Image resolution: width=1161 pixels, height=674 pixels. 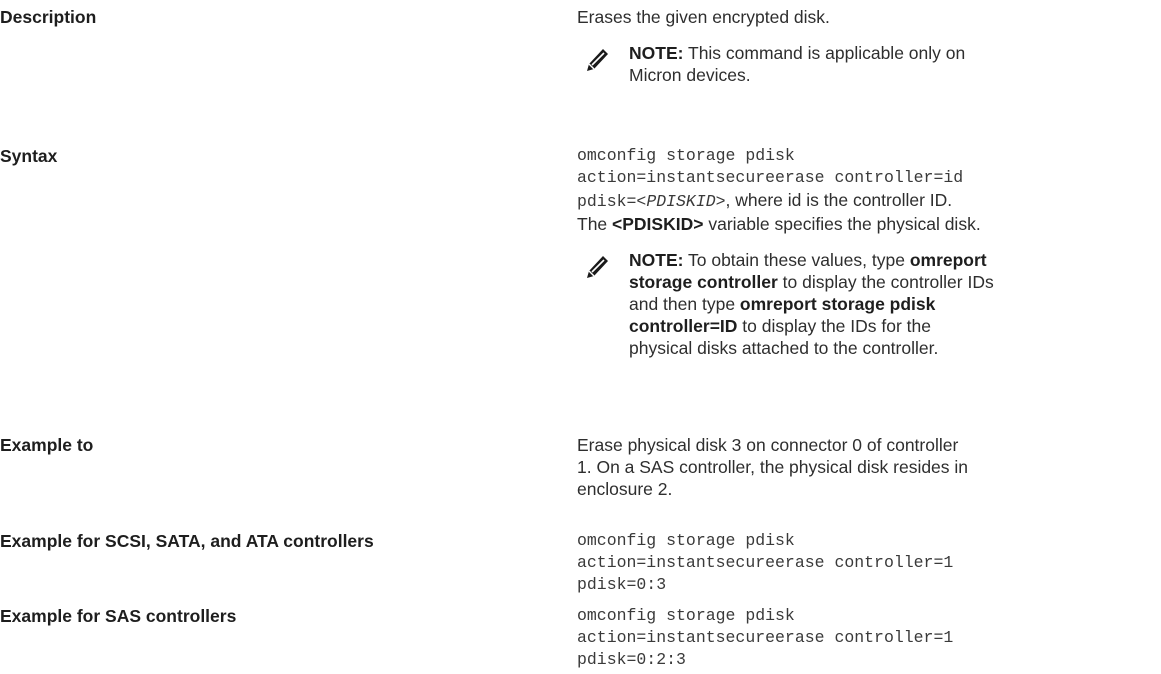 I want to click on note-text: To obtain these values, type, so click(x=796, y=260).